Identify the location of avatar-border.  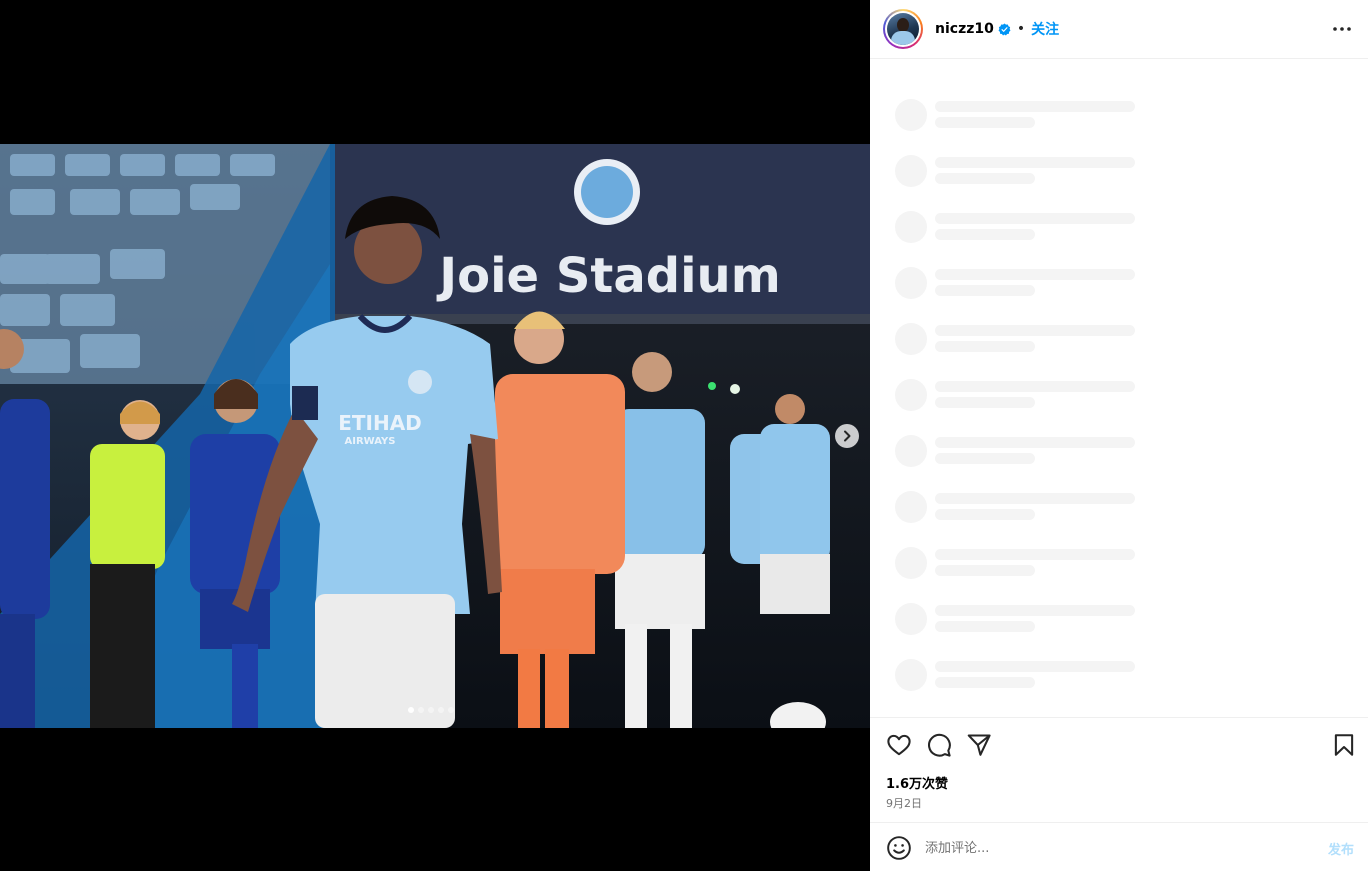
(903, 29).